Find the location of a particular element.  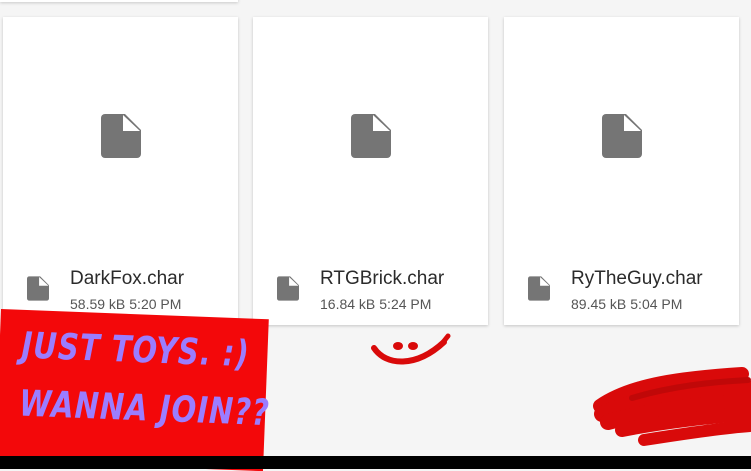

sticker-text-line: JUST TOYS. :) is located at coordinates (135, 349).